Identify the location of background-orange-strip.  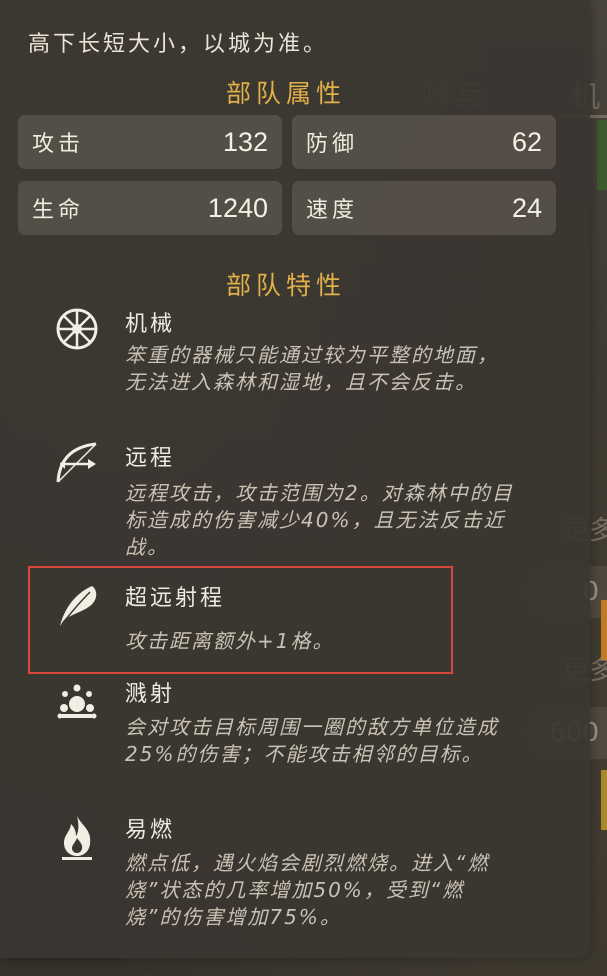
(604, 630).